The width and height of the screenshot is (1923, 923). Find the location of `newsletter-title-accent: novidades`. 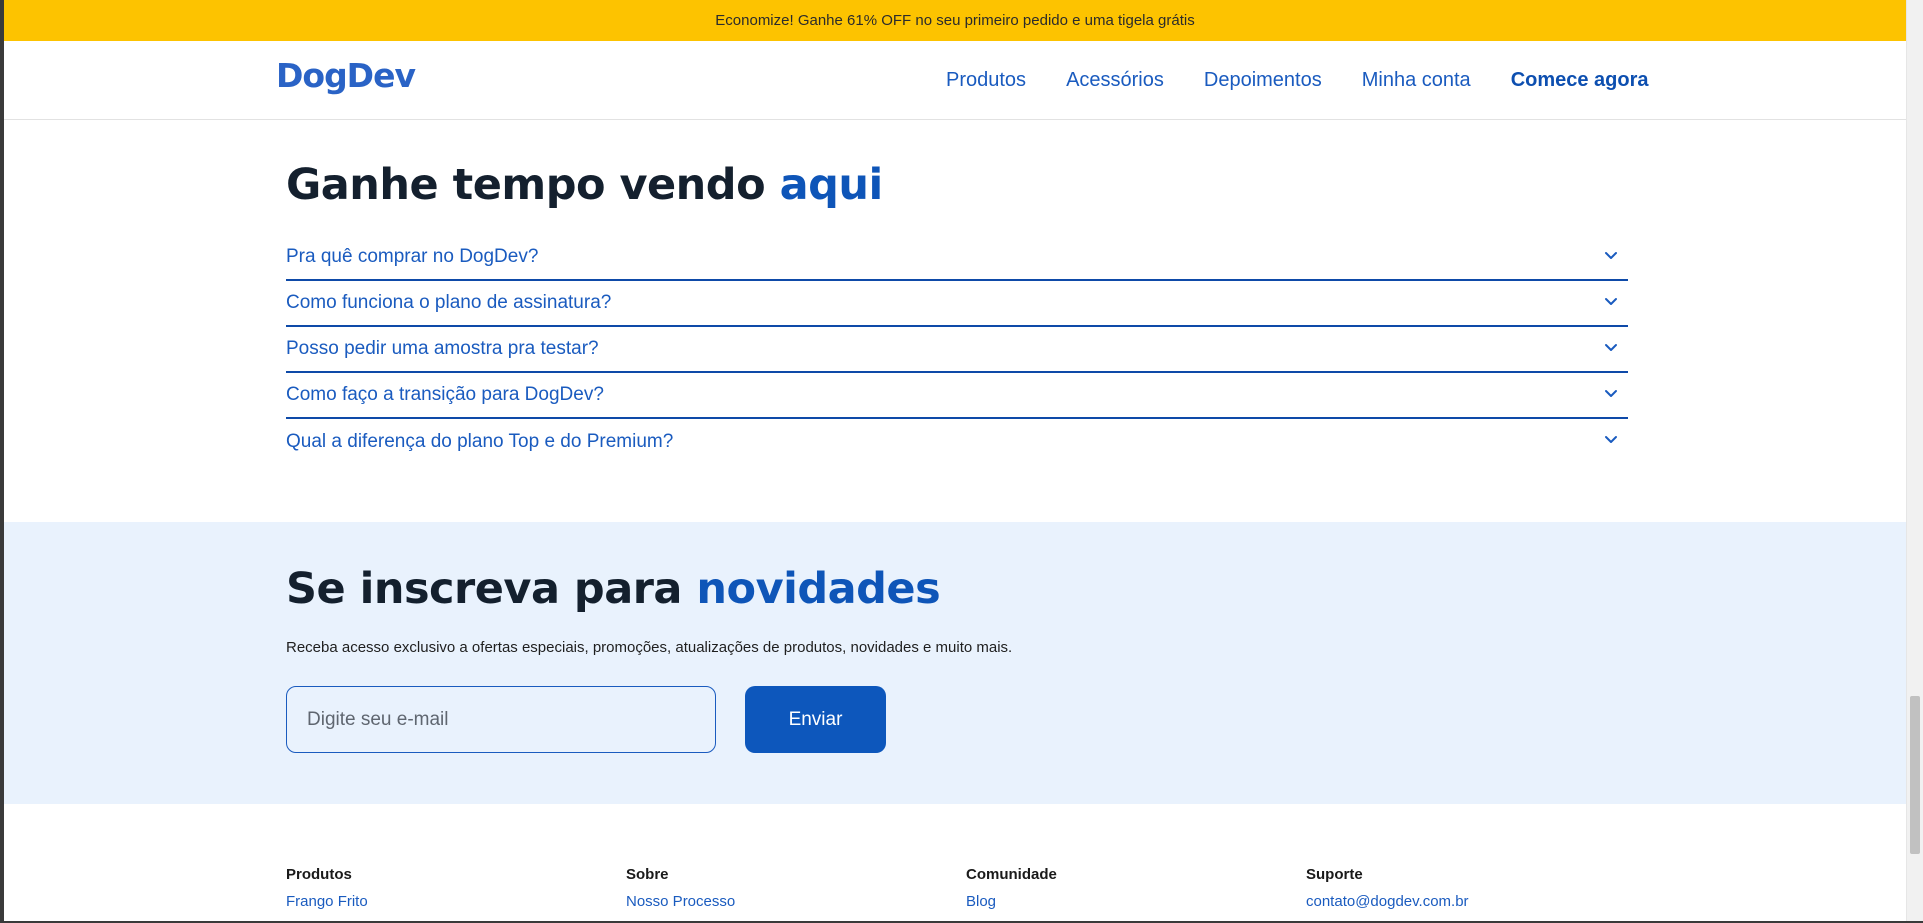

newsletter-title-accent: novidades is located at coordinates (818, 589).